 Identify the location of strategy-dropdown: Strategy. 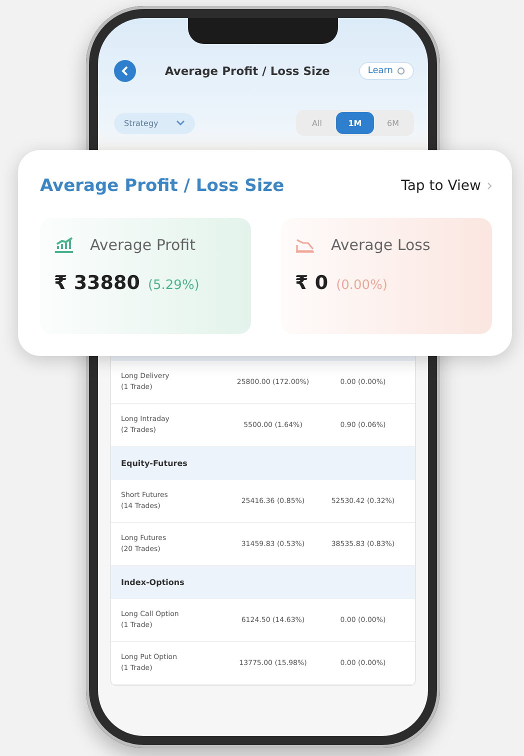
(155, 123).